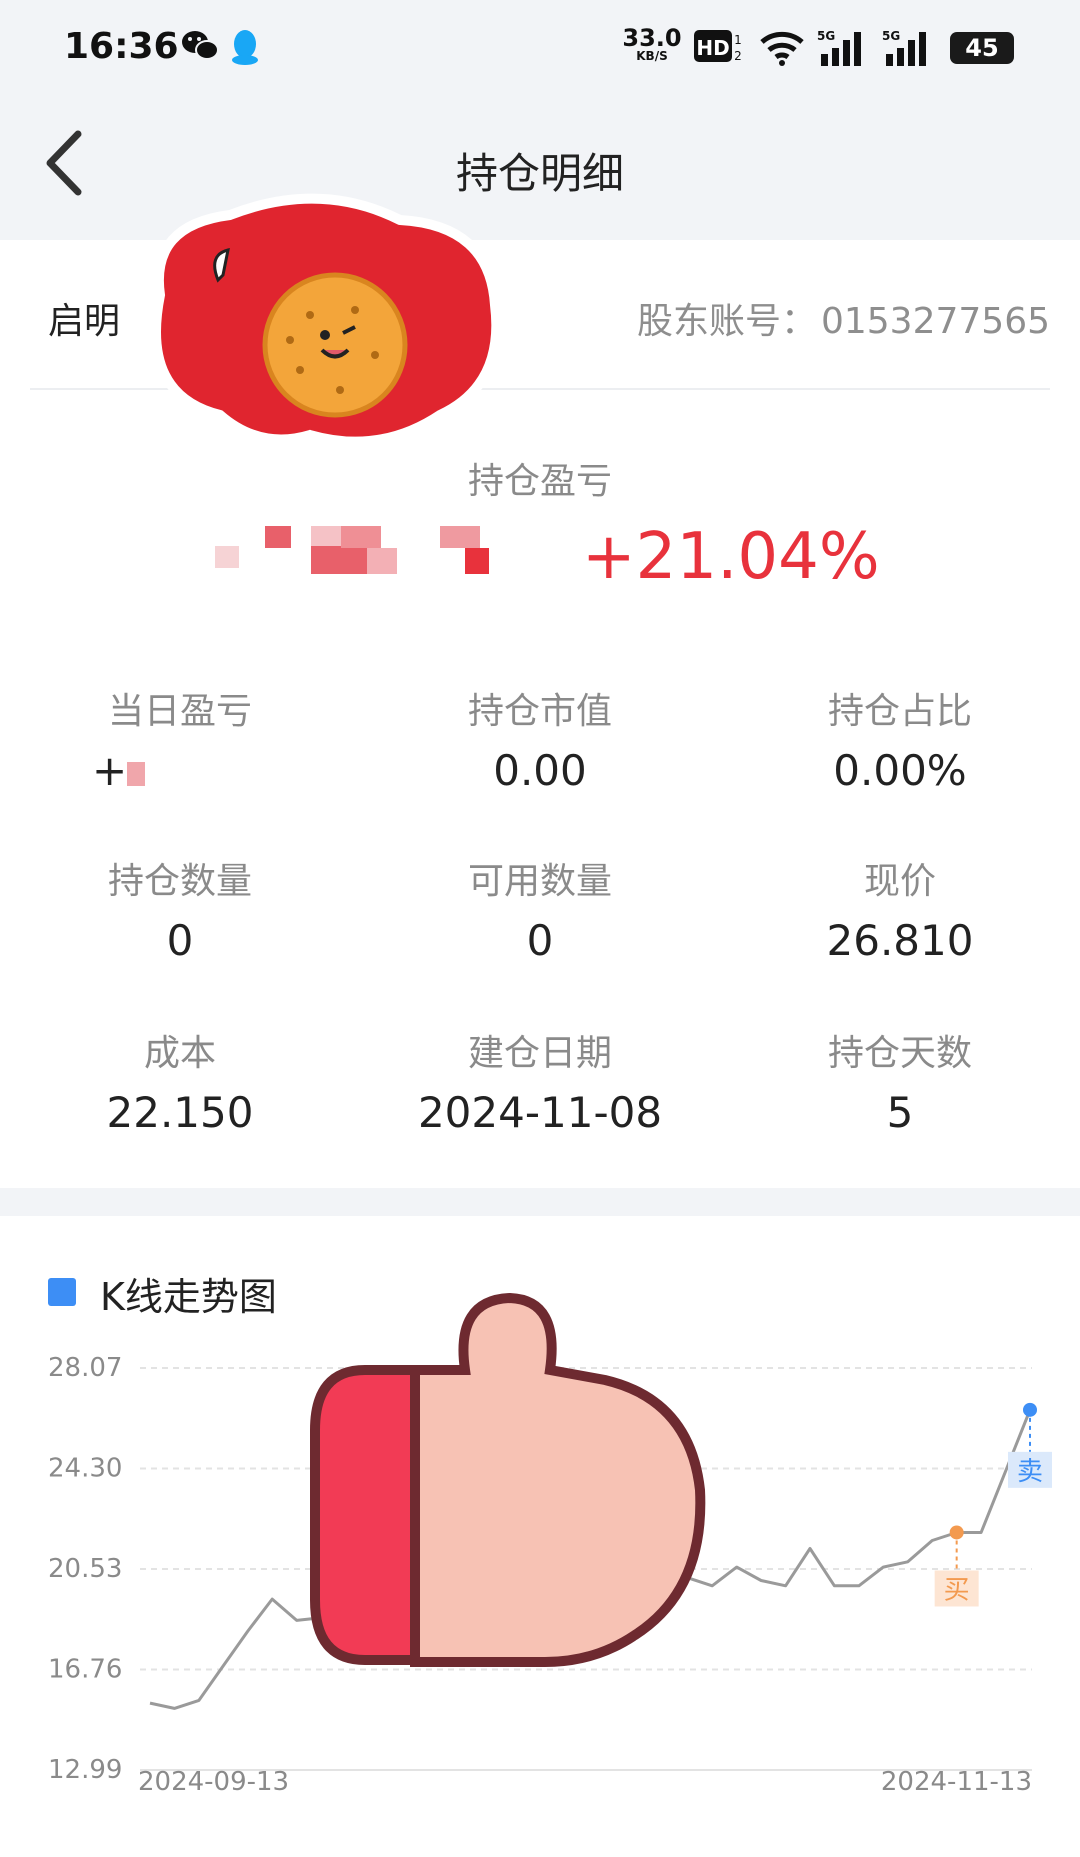  What do you see at coordinates (900, 1080) in the screenshot?
I see `stat-days-held: 持仓天数 5` at bounding box center [900, 1080].